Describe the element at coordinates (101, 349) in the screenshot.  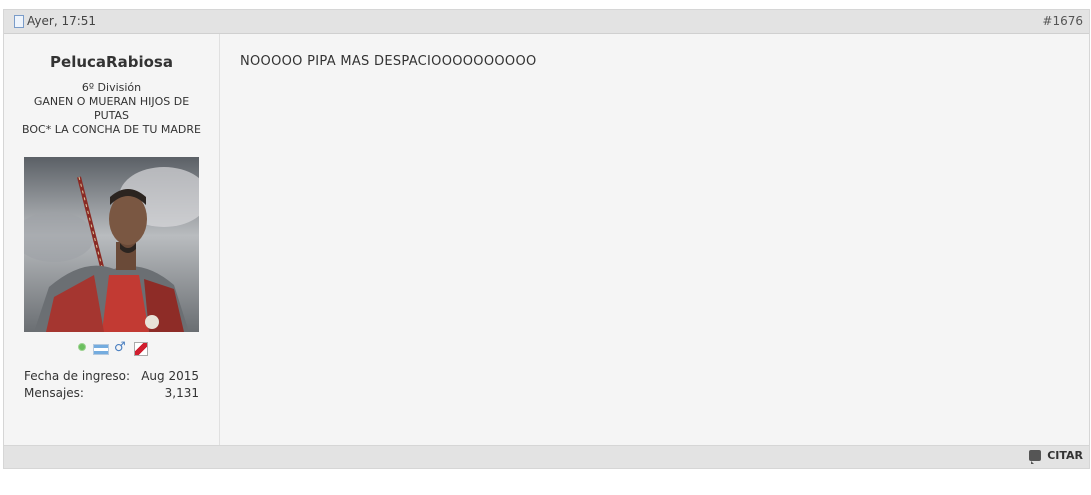
I see `argentina-flag-icon` at that location.